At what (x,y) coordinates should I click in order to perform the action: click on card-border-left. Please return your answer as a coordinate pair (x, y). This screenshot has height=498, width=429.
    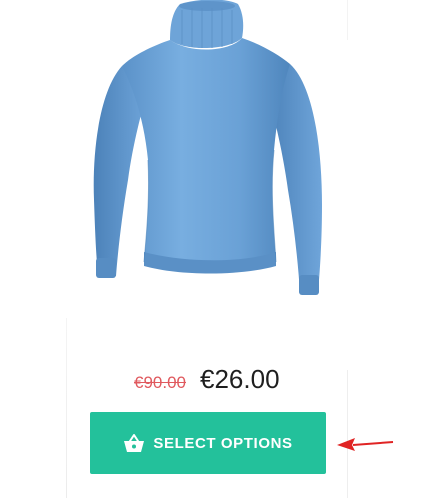
    Looking at the image, I should click on (66, 408).